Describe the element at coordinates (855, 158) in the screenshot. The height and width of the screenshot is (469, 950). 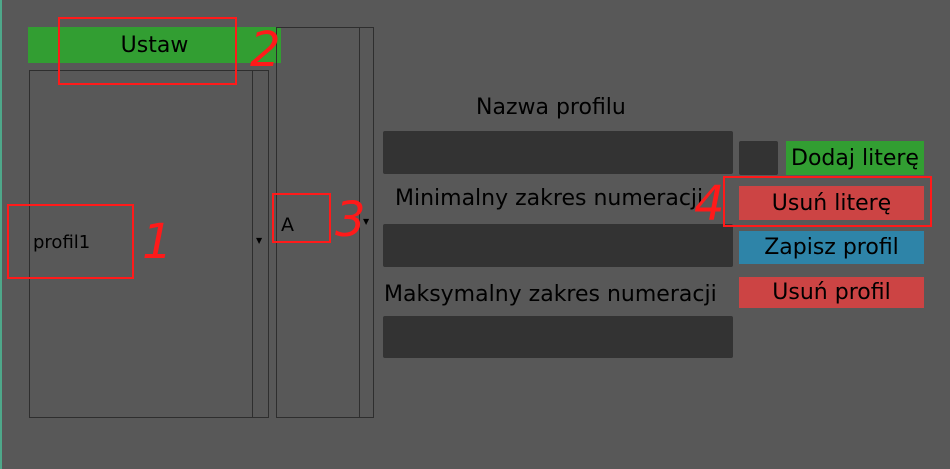
I see `add-letter-button: Dodaj literę` at that location.